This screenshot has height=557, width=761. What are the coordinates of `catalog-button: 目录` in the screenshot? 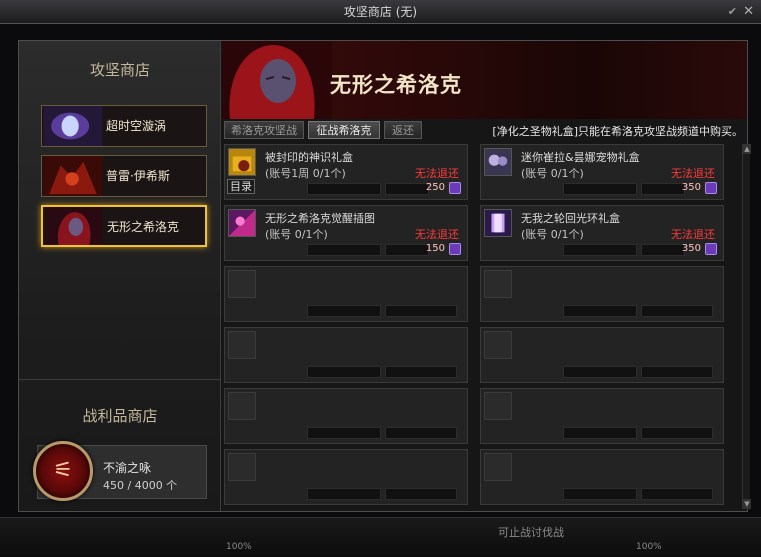 It's located at (241, 186).